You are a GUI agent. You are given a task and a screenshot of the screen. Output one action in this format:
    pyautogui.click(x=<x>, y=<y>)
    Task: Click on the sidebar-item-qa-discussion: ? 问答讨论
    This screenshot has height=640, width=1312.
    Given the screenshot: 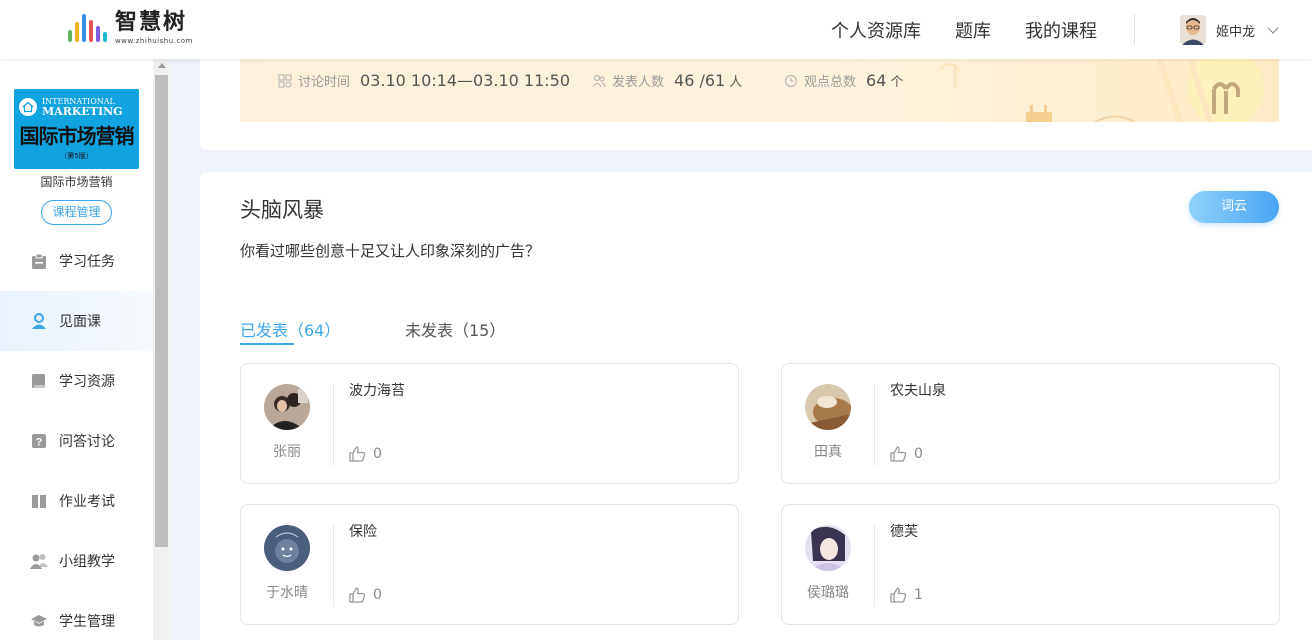 What is the action you would take?
    pyautogui.click(x=76, y=441)
    